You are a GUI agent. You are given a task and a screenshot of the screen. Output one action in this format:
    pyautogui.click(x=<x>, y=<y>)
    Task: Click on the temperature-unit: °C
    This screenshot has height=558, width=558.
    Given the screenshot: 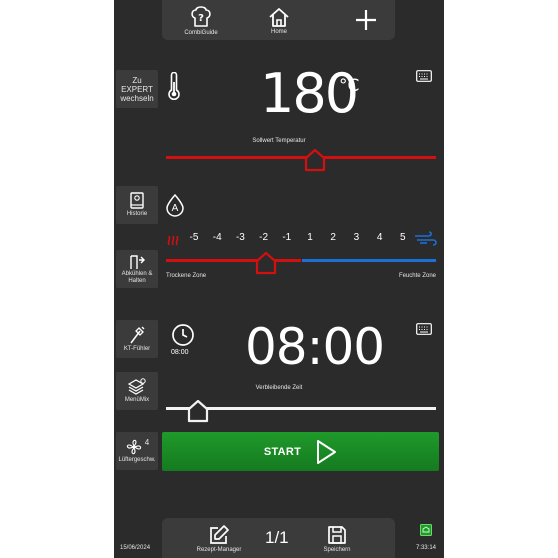 What is the action you would take?
    pyautogui.click(x=349, y=86)
    